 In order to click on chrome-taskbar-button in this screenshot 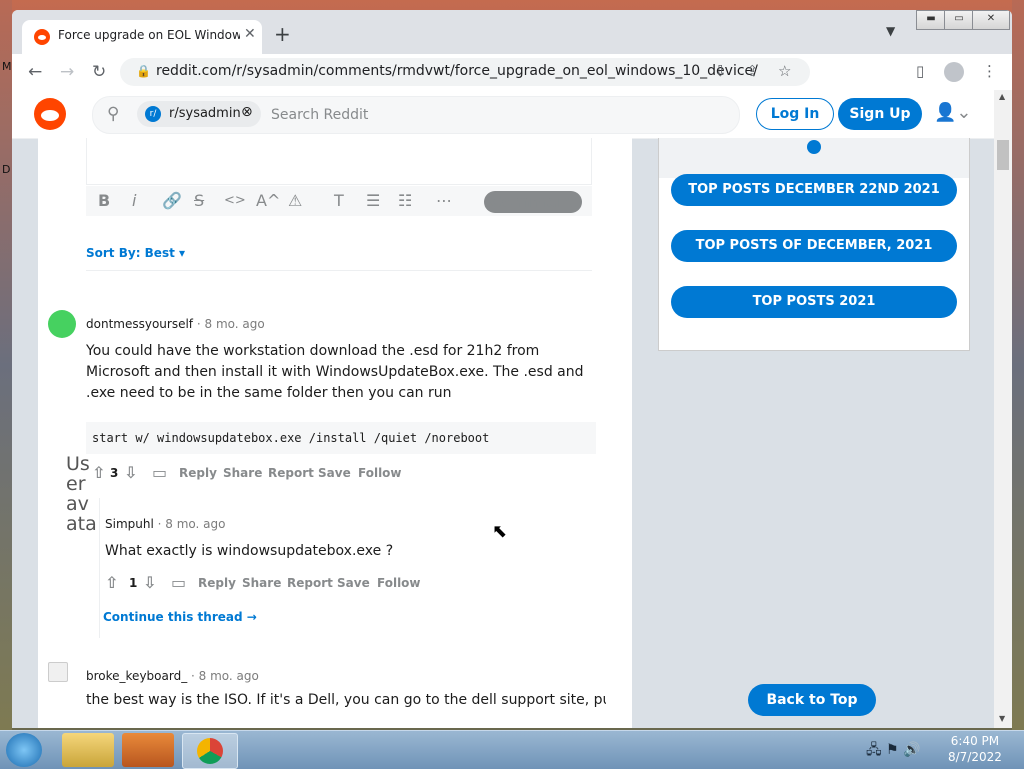, I will do `click(210, 751)`.